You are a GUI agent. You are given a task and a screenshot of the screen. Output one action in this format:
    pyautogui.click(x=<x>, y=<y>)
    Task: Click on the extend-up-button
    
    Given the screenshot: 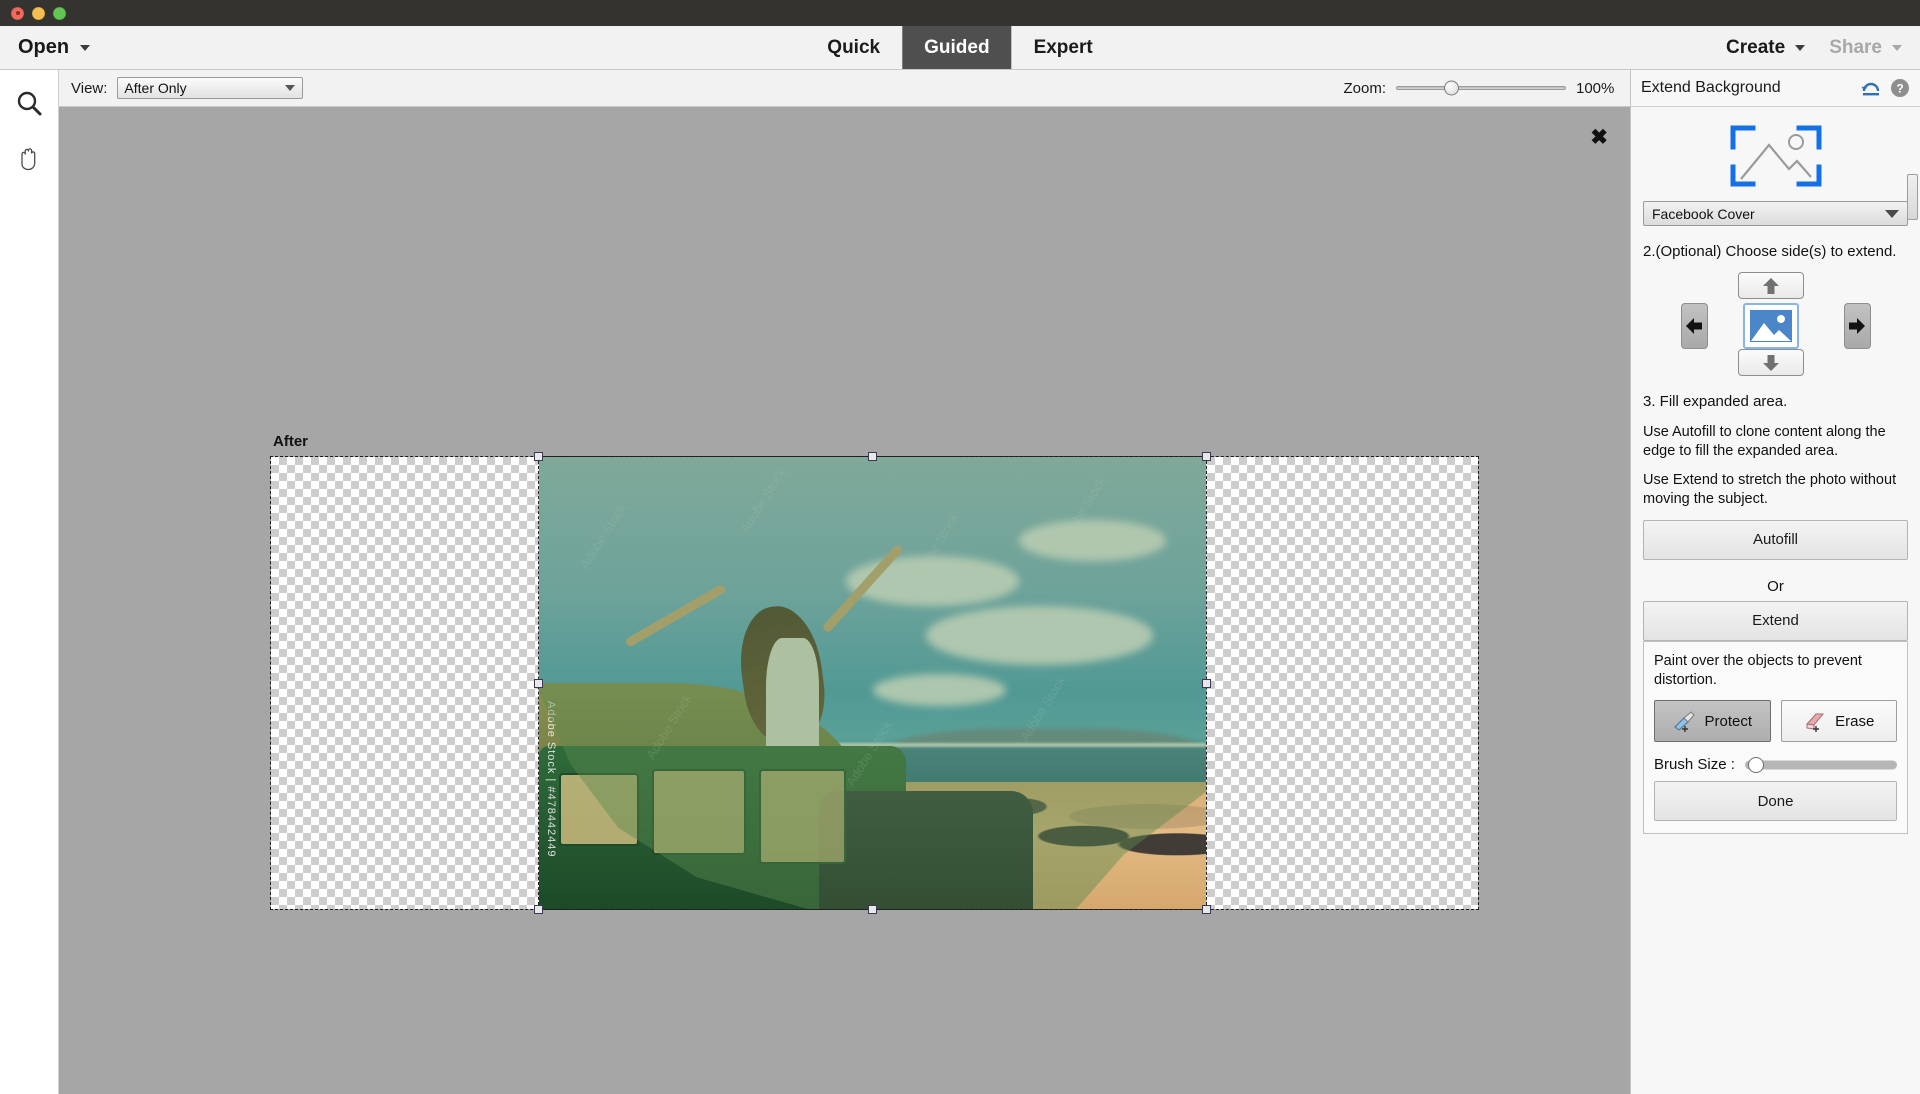 What is the action you would take?
    pyautogui.click(x=1770, y=286)
    